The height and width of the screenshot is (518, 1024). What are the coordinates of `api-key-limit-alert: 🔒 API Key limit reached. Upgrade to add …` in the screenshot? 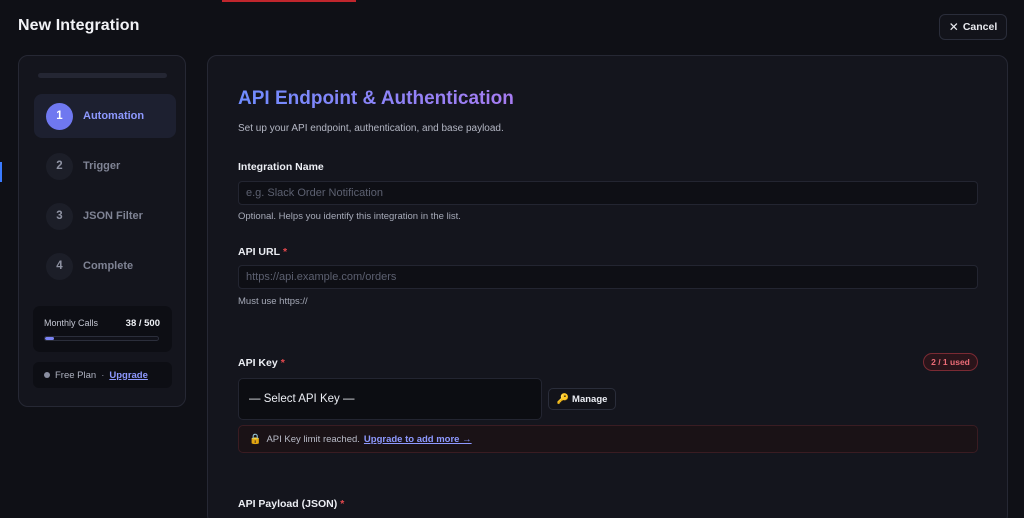 It's located at (608, 439).